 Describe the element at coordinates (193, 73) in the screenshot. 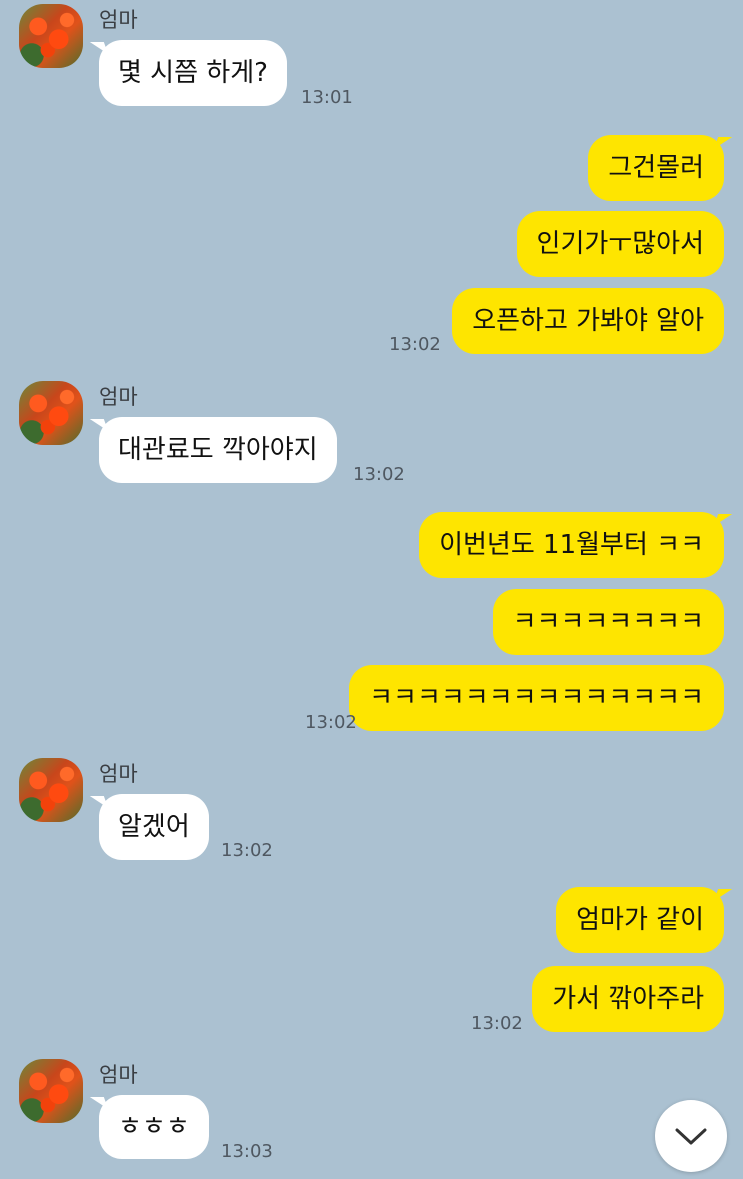

I see `incoming-message: 몇 시쯤 하게?` at that location.